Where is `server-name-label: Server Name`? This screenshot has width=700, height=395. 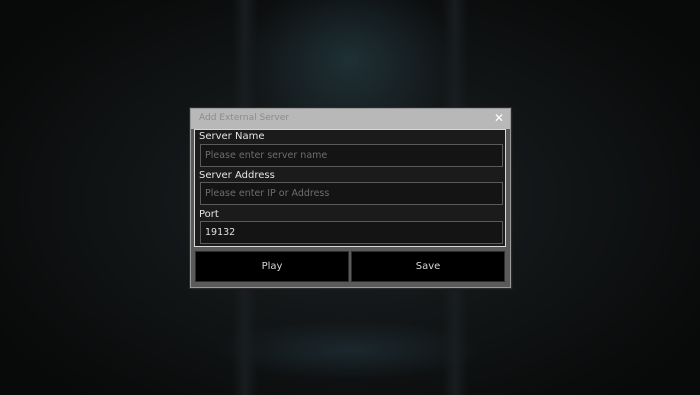
server-name-label: Server Name is located at coordinates (232, 136).